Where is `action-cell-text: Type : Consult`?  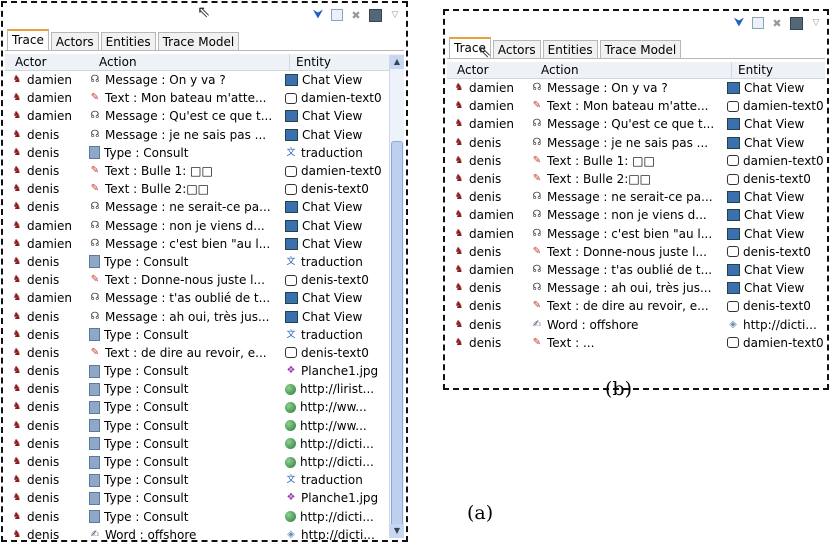
action-cell-text: Type : Consult is located at coordinates (146, 152).